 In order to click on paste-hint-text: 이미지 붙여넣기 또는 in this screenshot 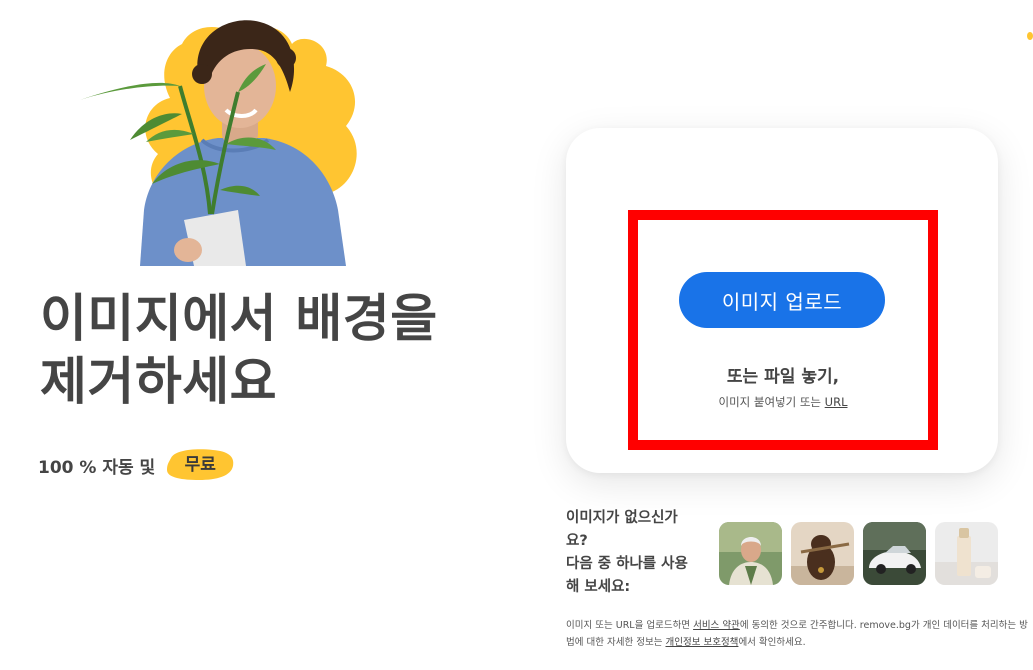, I will do `click(770, 402)`.